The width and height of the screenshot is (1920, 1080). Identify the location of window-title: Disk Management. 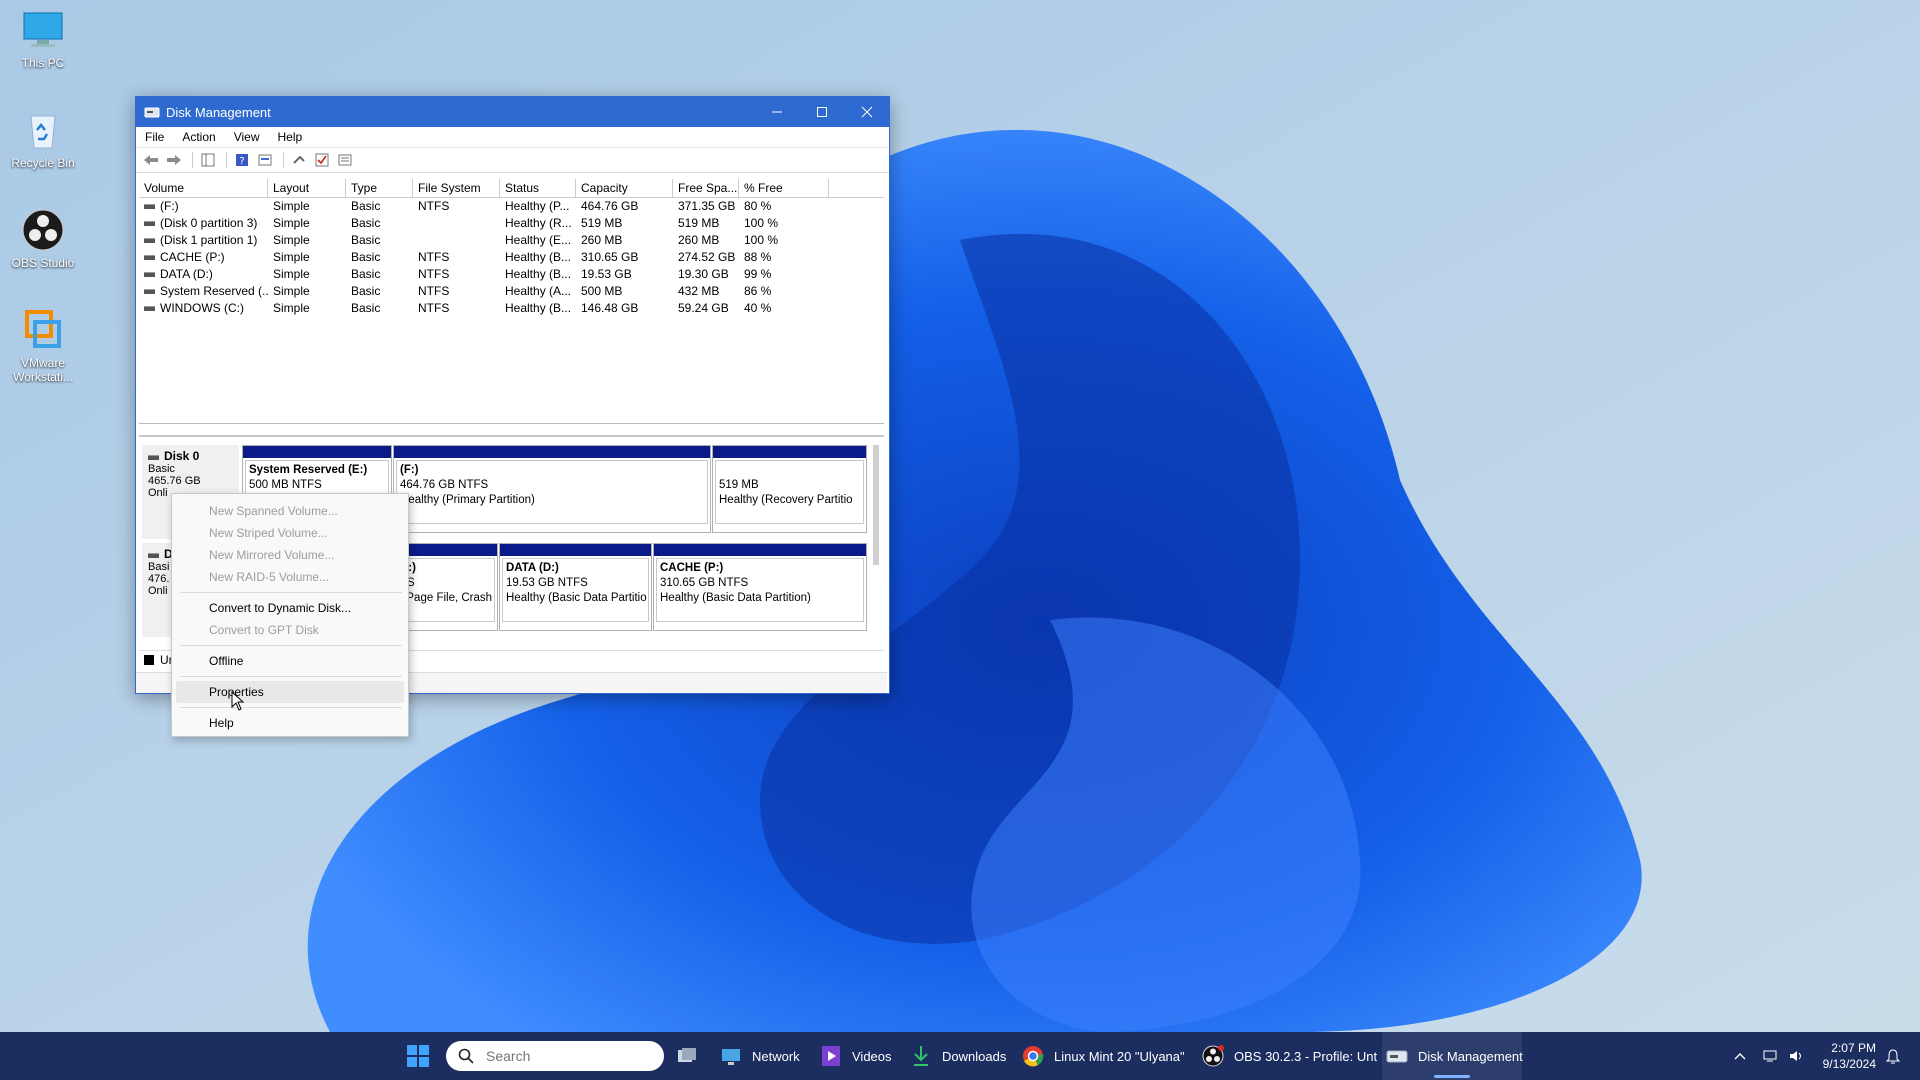
(218, 112).